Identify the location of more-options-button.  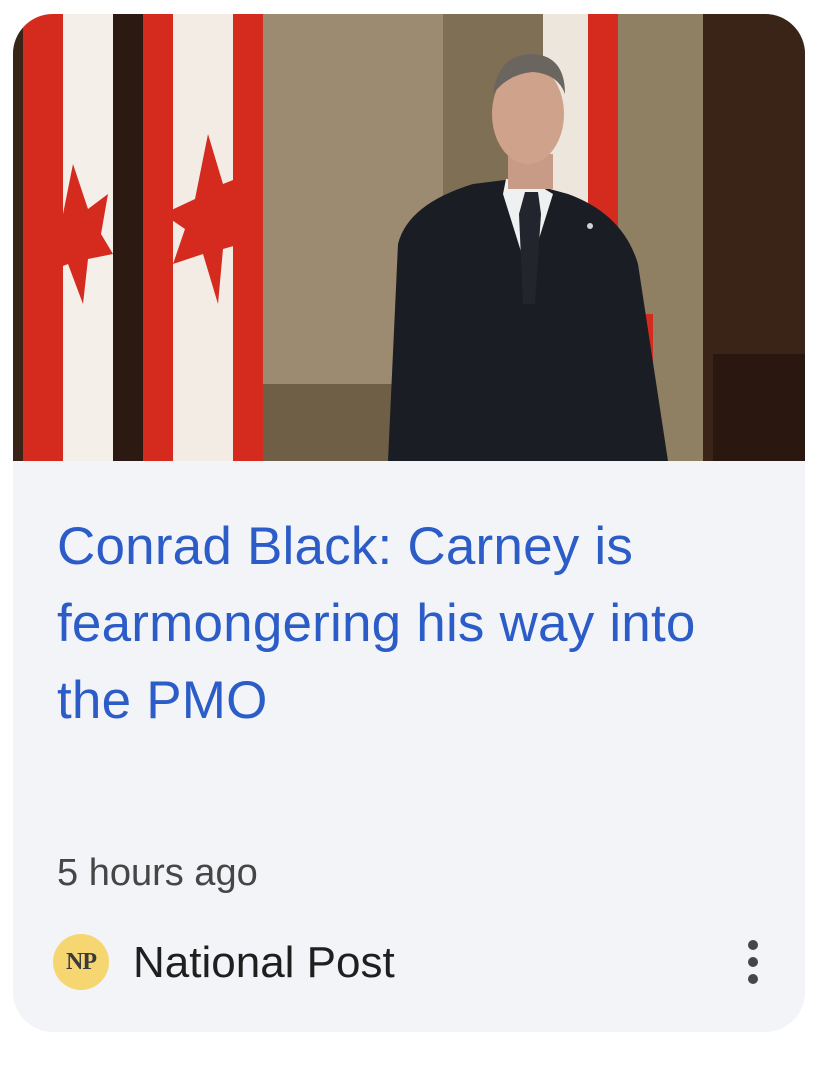
(753, 962).